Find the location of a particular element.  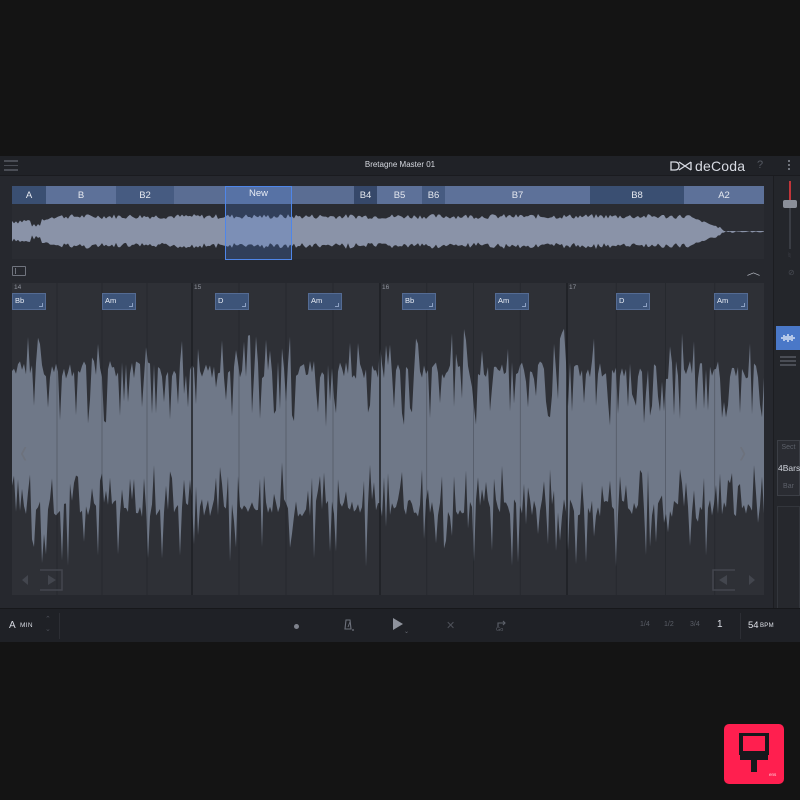

badge-logo-icon is located at coordinates (754, 752).